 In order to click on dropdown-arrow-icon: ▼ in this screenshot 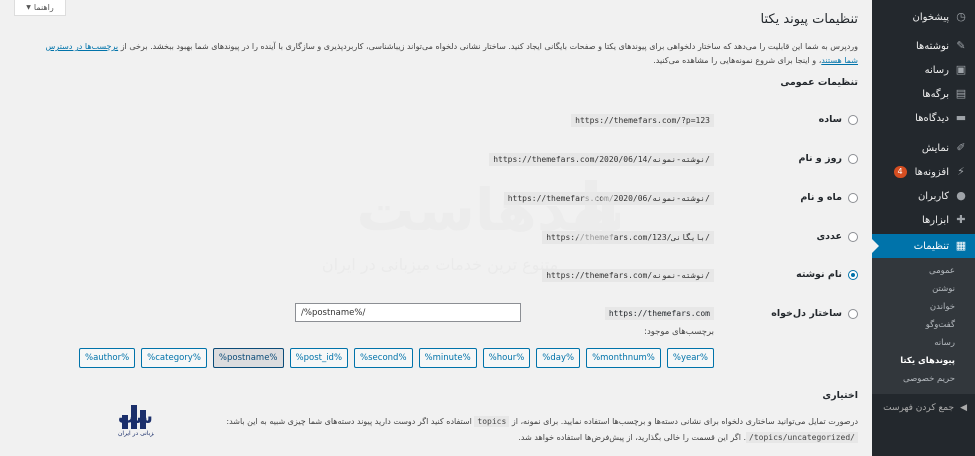, I will do `click(28, 7)`.